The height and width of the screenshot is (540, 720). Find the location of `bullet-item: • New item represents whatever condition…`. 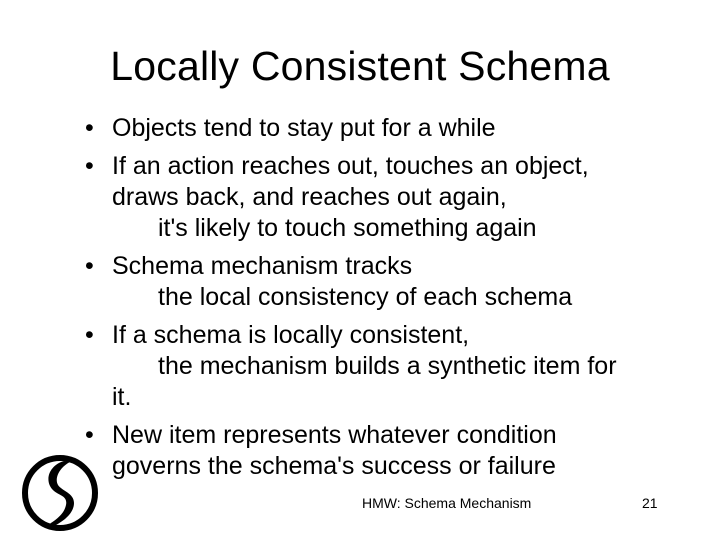

bullet-item: • New item represents whatever condition… is located at coordinates (394, 451).